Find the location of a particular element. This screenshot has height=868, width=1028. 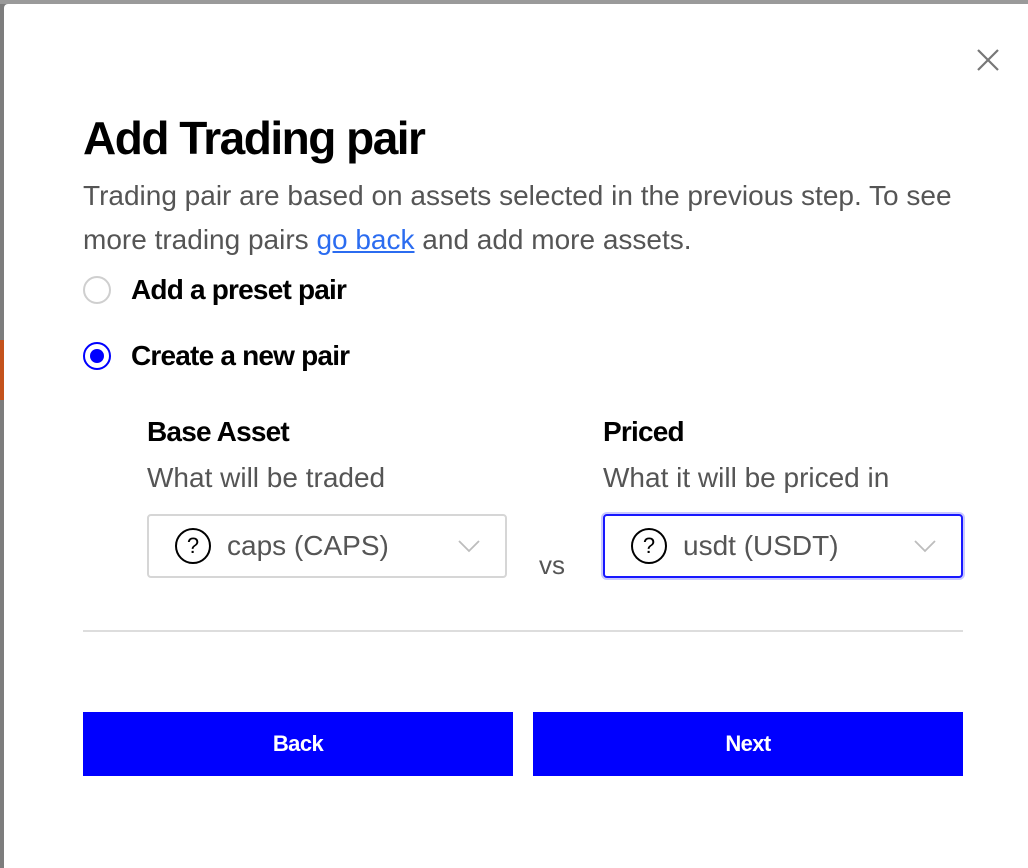

dialog-title: Add Trading pair is located at coordinates (254, 138).